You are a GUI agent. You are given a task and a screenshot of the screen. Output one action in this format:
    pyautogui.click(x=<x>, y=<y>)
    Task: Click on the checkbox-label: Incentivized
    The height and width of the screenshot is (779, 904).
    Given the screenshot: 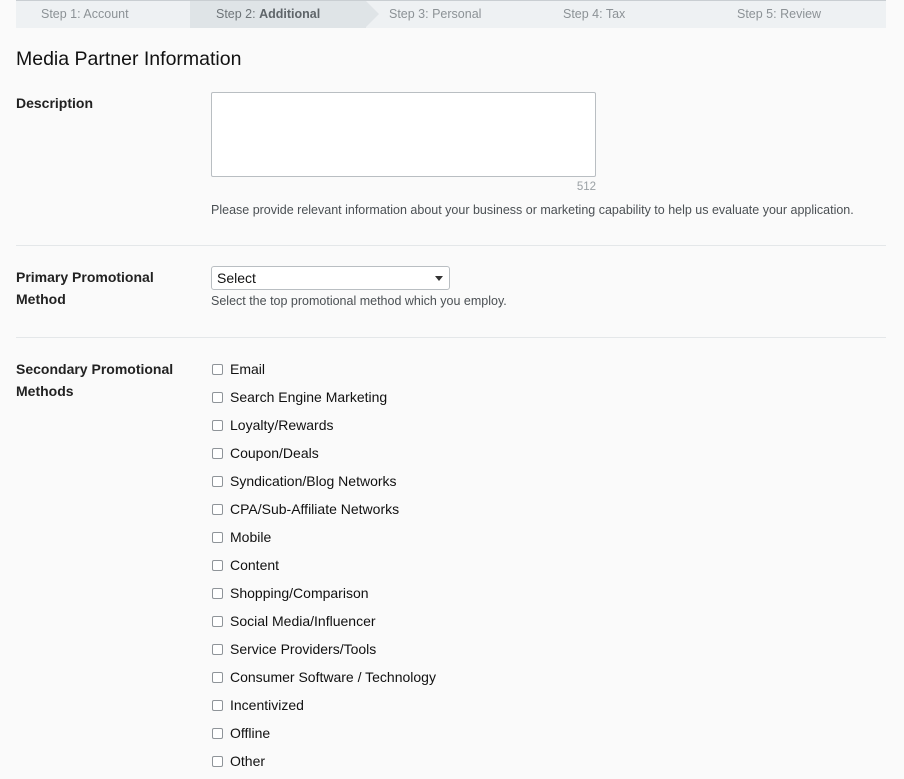 What is the action you would take?
    pyautogui.click(x=267, y=705)
    